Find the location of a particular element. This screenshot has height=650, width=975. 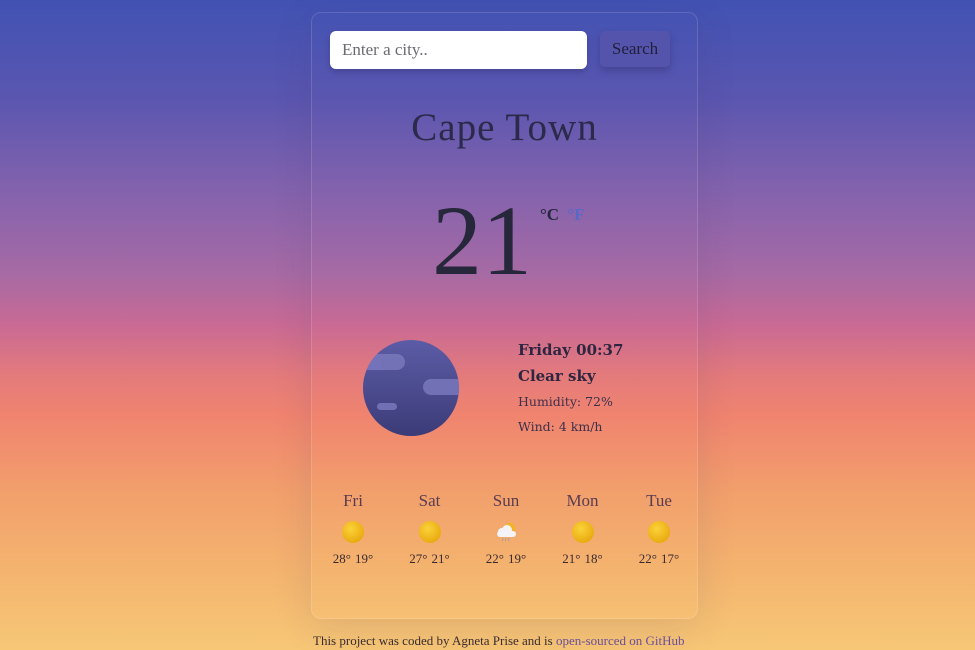

forecast-day: Tue 22° 17° is located at coordinates (659, 529).